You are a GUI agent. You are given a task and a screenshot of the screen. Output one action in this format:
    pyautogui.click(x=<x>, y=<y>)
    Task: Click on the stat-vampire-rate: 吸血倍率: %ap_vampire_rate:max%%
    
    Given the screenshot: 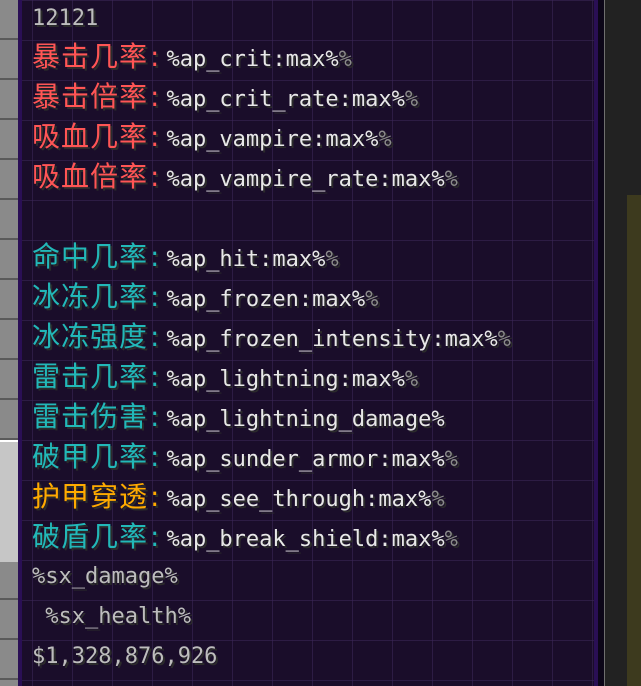 What is the action you would take?
    pyautogui.click(x=245, y=177)
    